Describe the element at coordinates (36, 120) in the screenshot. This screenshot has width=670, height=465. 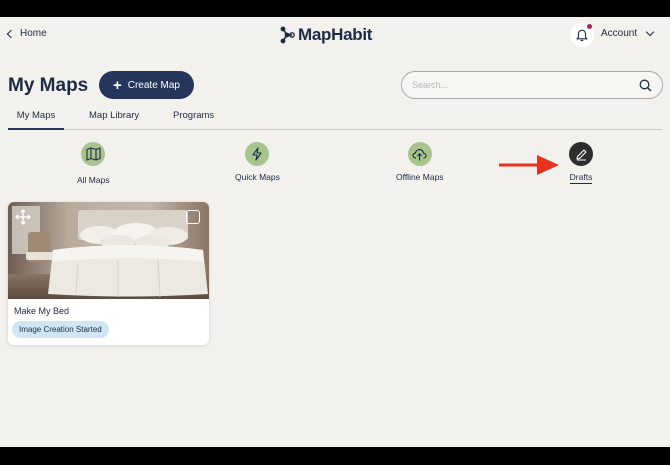
I see `tab-my-maps: My Maps` at that location.